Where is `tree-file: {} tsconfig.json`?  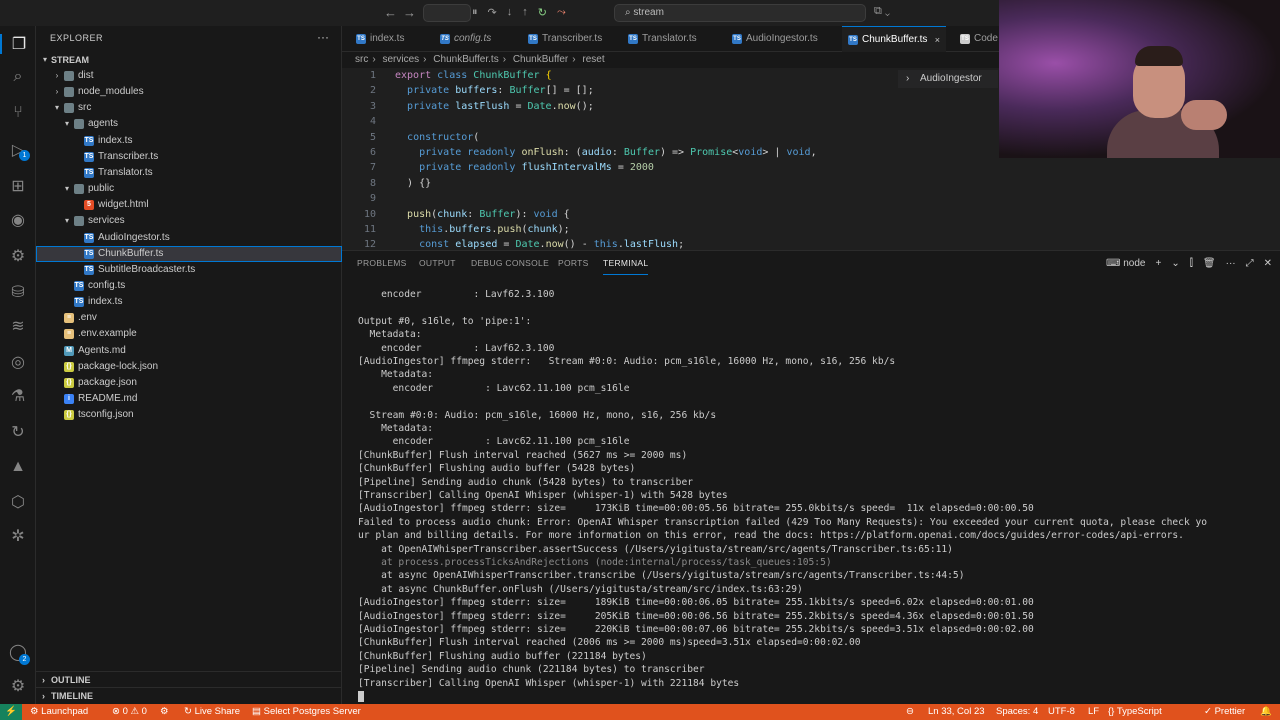
tree-file: {} tsconfig.json is located at coordinates (189, 415).